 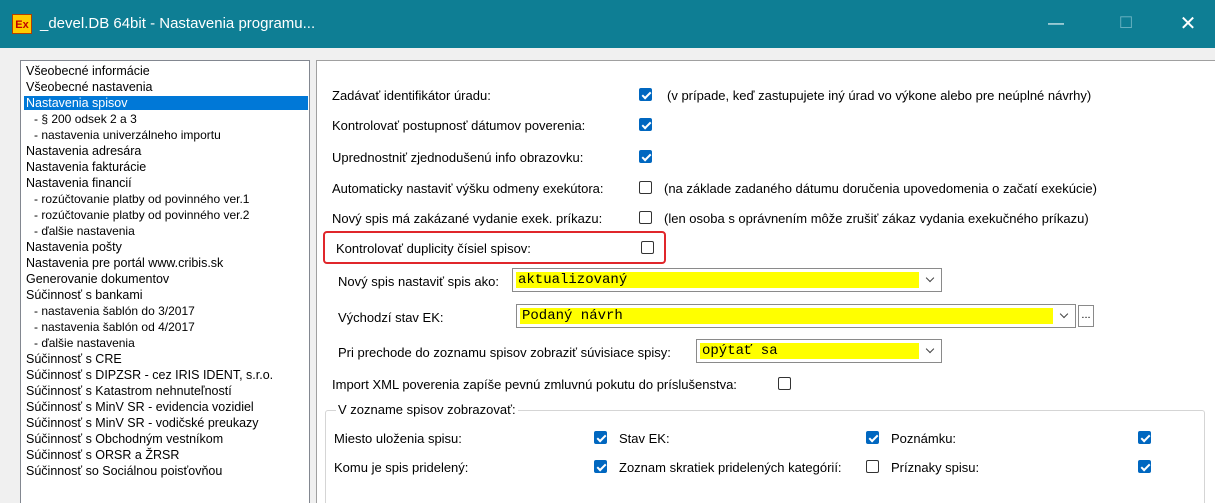 What do you see at coordinates (433, 248) in the screenshot?
I see `kontrolovat-duplicity-label: Kontrolovať duplicity čísiel spisov:` at bounding box center [433, 248].